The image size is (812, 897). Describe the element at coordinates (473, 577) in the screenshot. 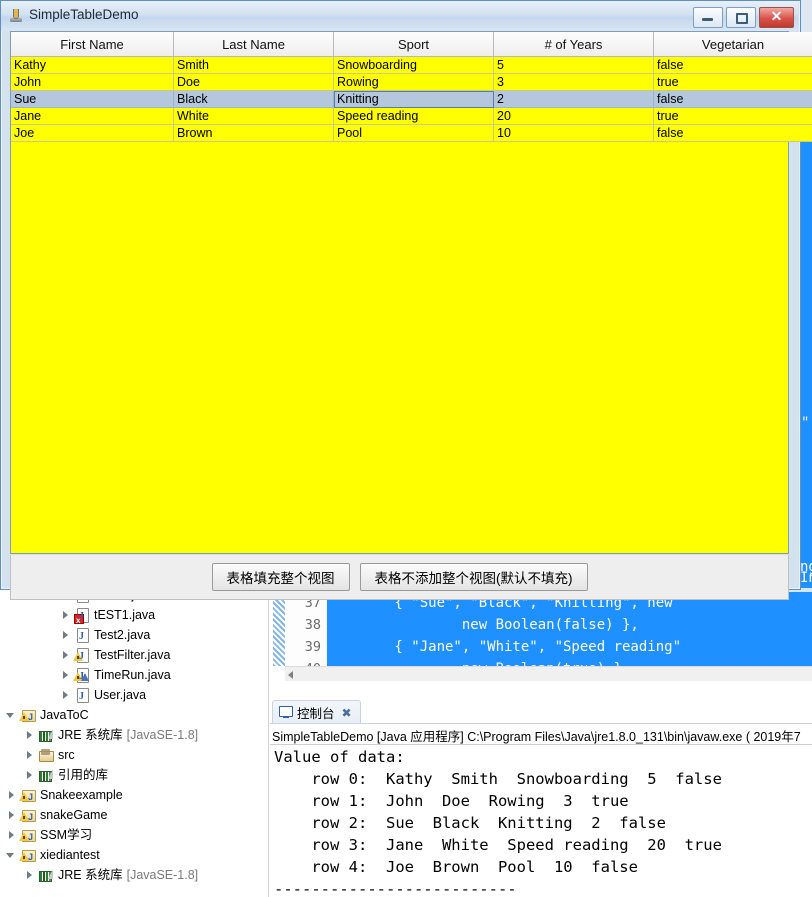

I see `no-fill-viewport-button: 表格不添加整个视图(默认不填充)` at that location.